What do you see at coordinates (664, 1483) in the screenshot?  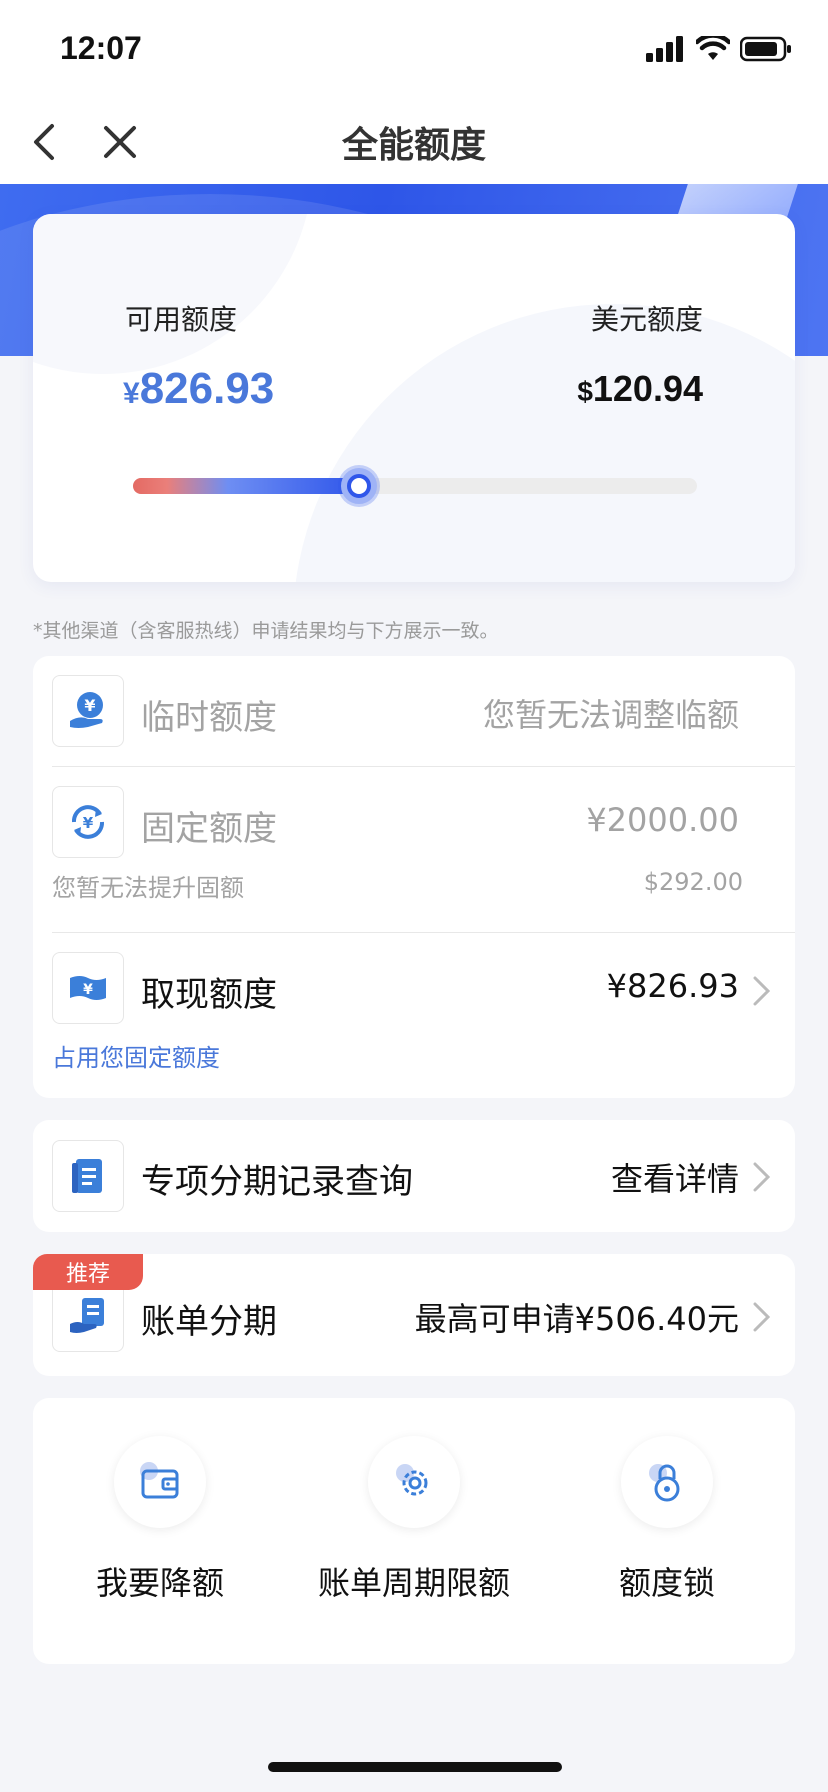 I see `lock-icon` at bounding box center [664, 1483].